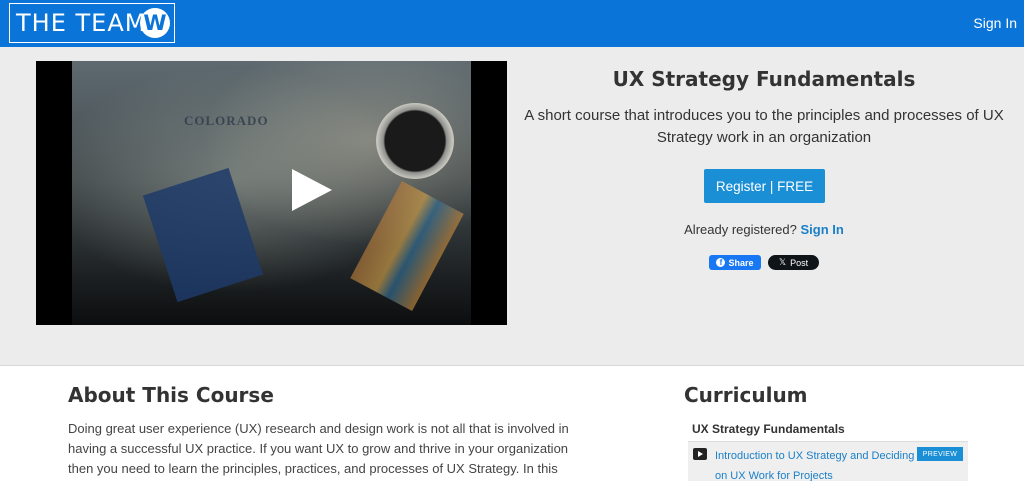 The height and width of the screenshot is (481, 1024). What do you see at coordinates (768, 429) in the screenshot?
I see `curriculum-section-title: UX Strategy Fundamentals` at bounding box center [768, 429].